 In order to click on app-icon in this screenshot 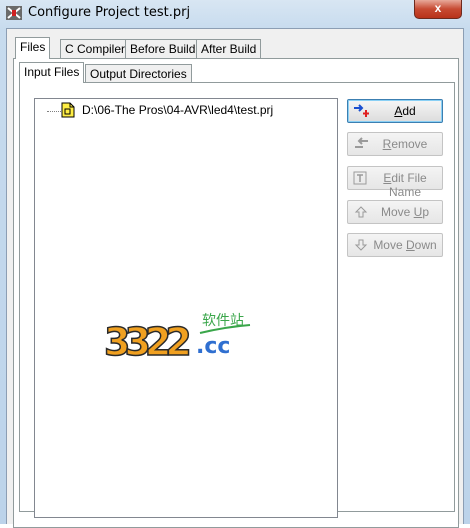, I will do `click(14, 13)`.